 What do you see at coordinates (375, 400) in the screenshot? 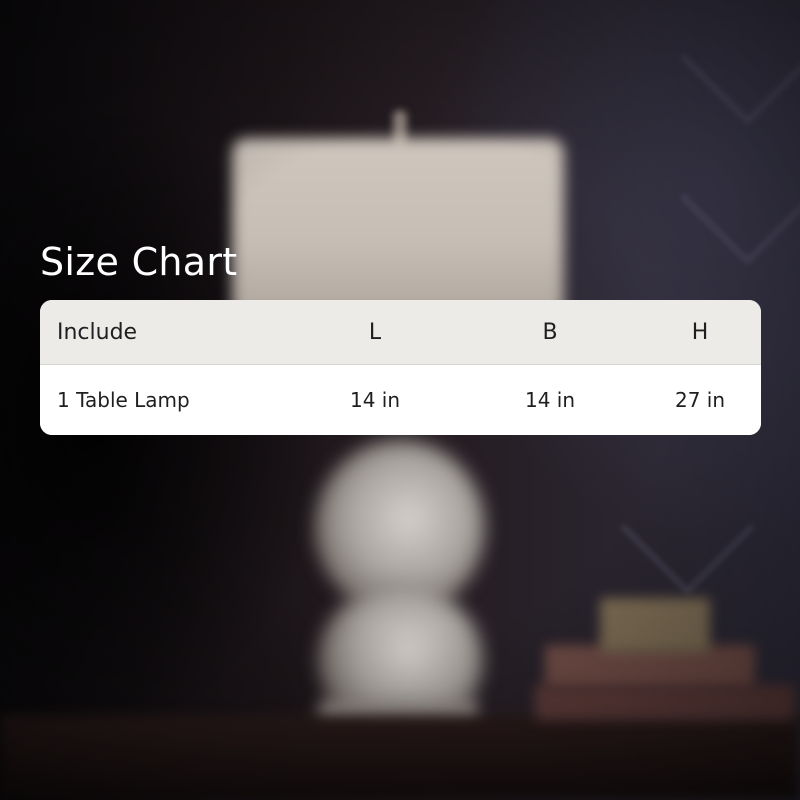
I see `cell-length: 14 in` at bounding box center [375, 400].